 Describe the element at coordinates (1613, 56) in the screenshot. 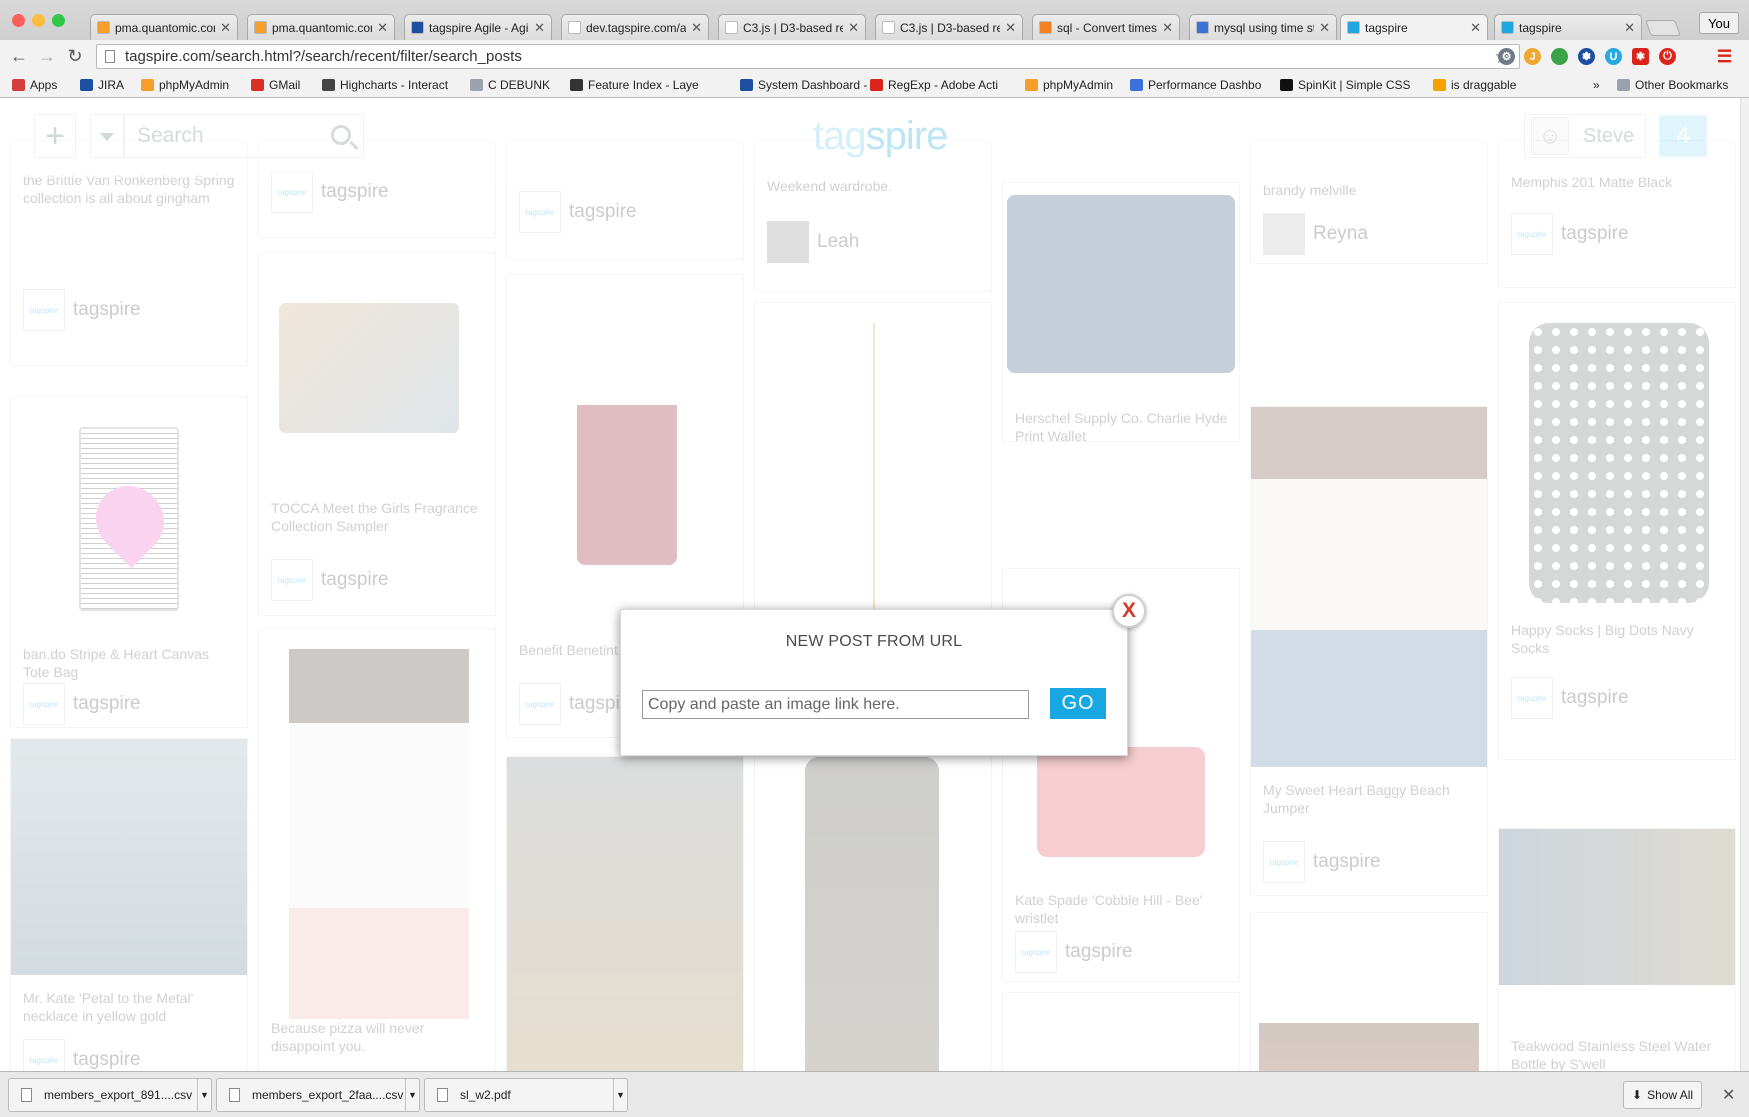

I see `extension-u-icon: U` at that location.